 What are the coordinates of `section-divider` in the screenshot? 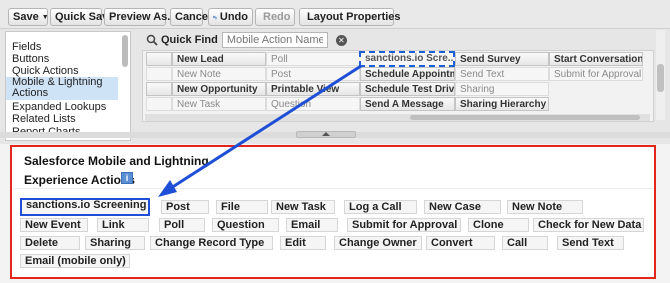 It's located at (333, 188).